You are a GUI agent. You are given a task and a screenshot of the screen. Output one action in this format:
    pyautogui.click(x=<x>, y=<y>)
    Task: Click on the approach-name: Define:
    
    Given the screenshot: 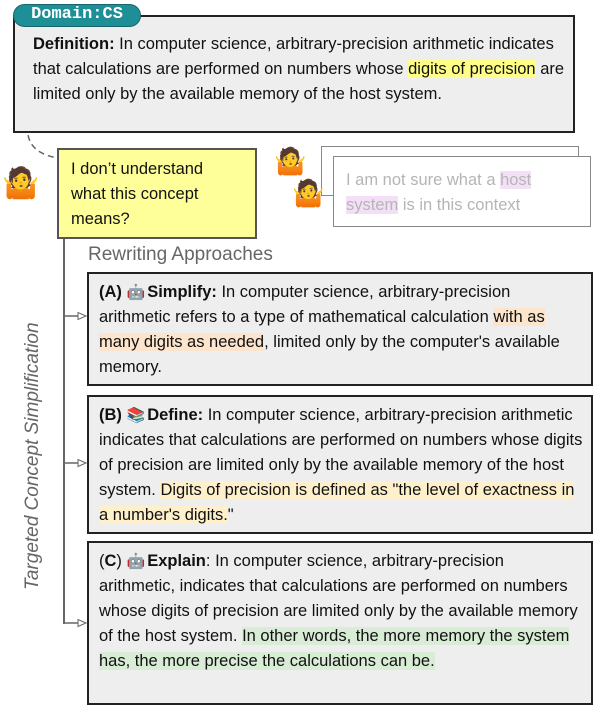 What is the action you would take?
    pyautogui.click(x=175, y=415)
    